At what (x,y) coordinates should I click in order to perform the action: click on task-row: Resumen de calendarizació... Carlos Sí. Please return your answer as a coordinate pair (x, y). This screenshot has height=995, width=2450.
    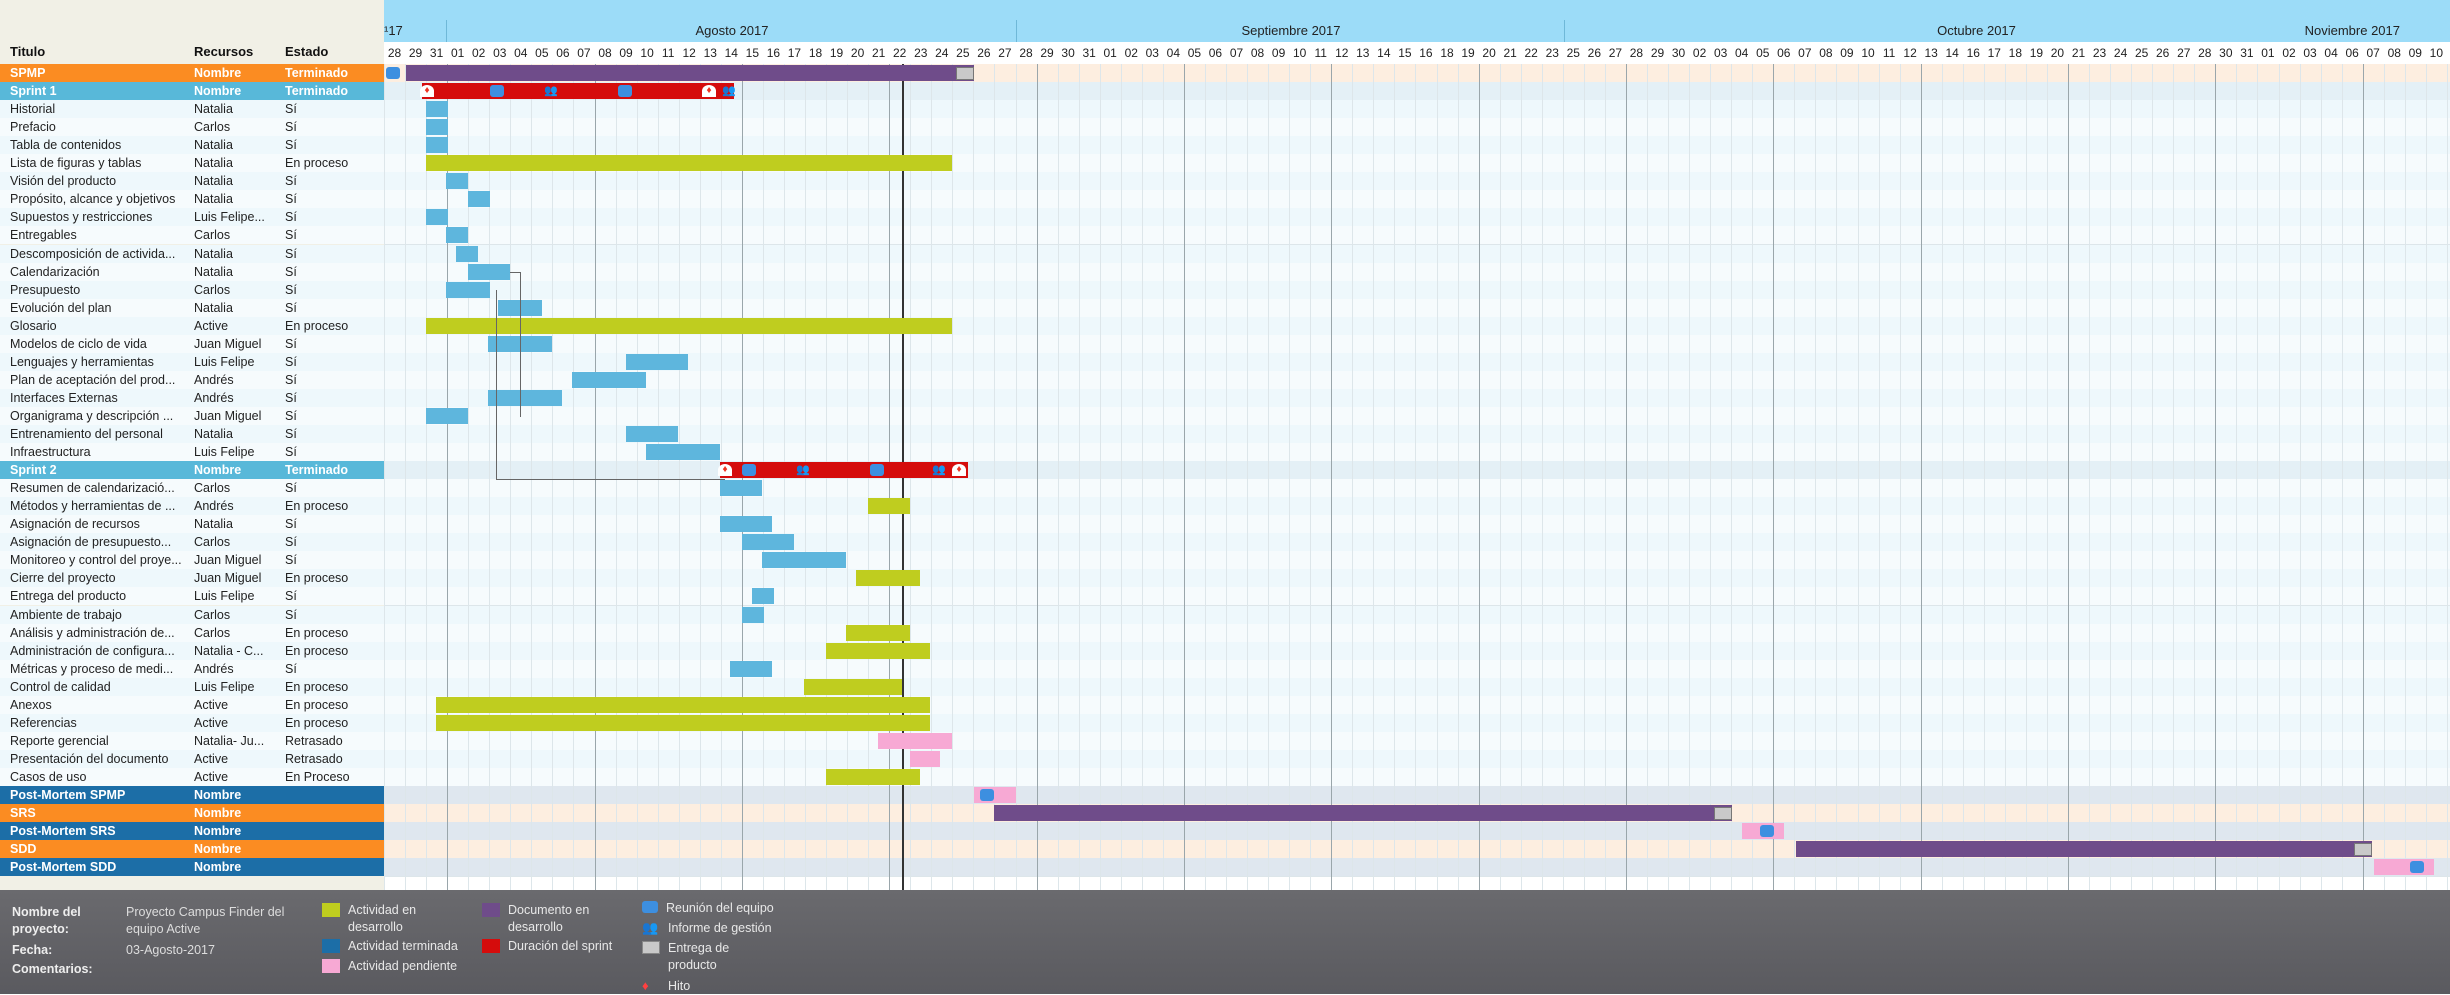
    Looking at the image, I should click on (192, 488).